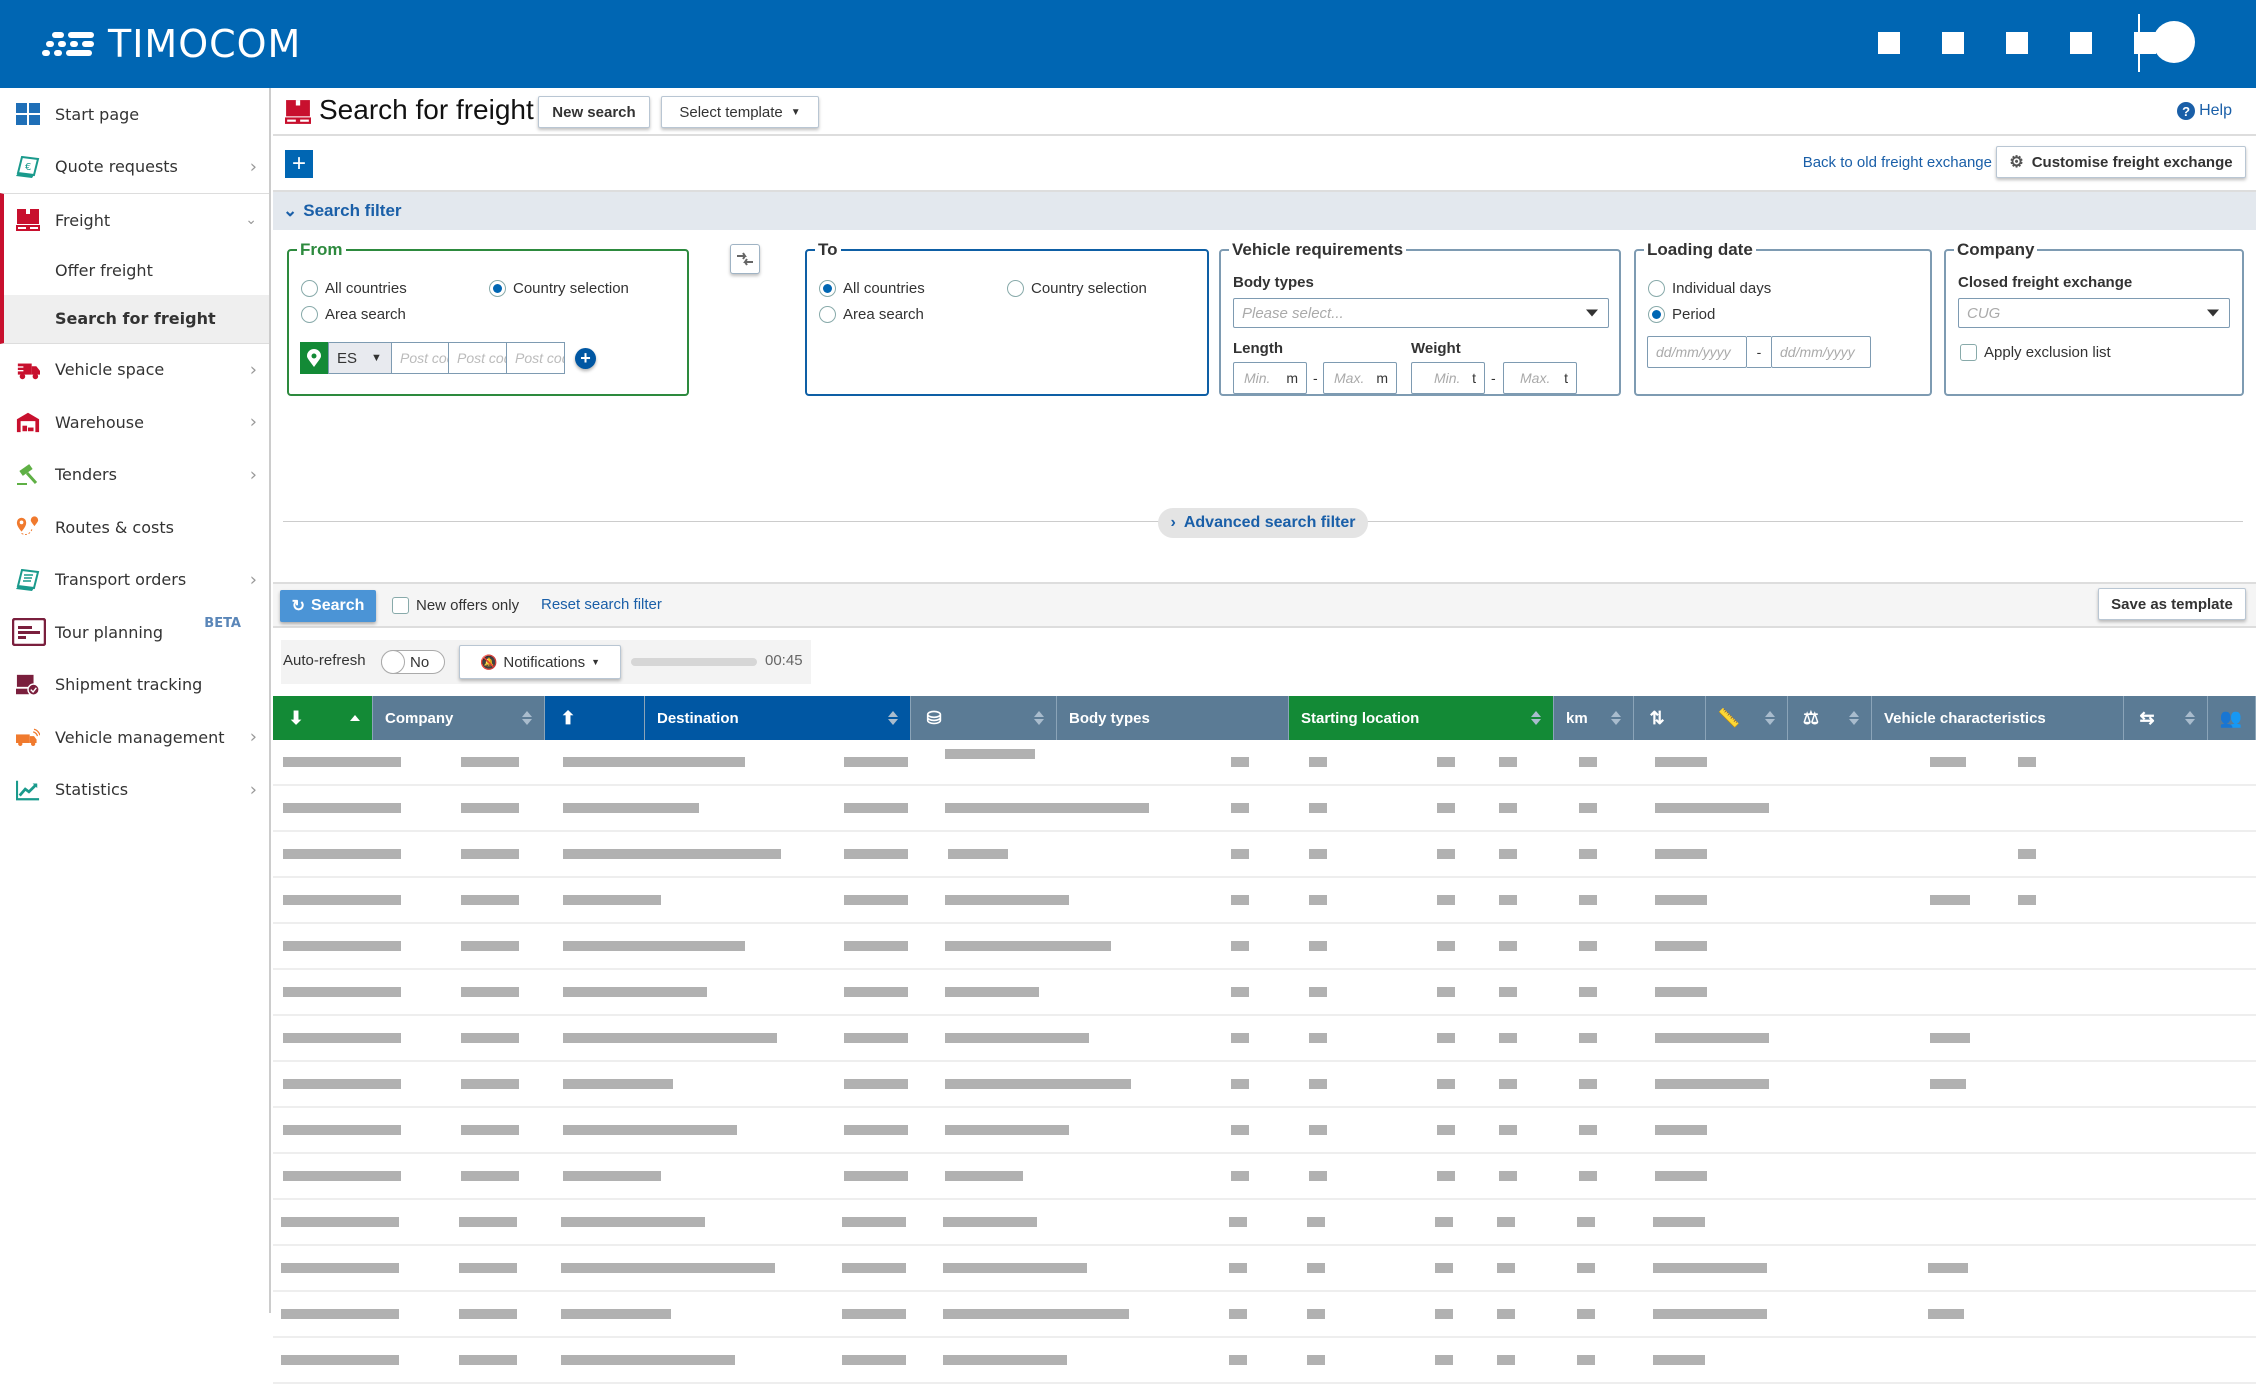  Describe the element at coordinates (134, 167) in the screenshot. I see `sidebar-item-quote-requests: € Quote requests ›` at that location.